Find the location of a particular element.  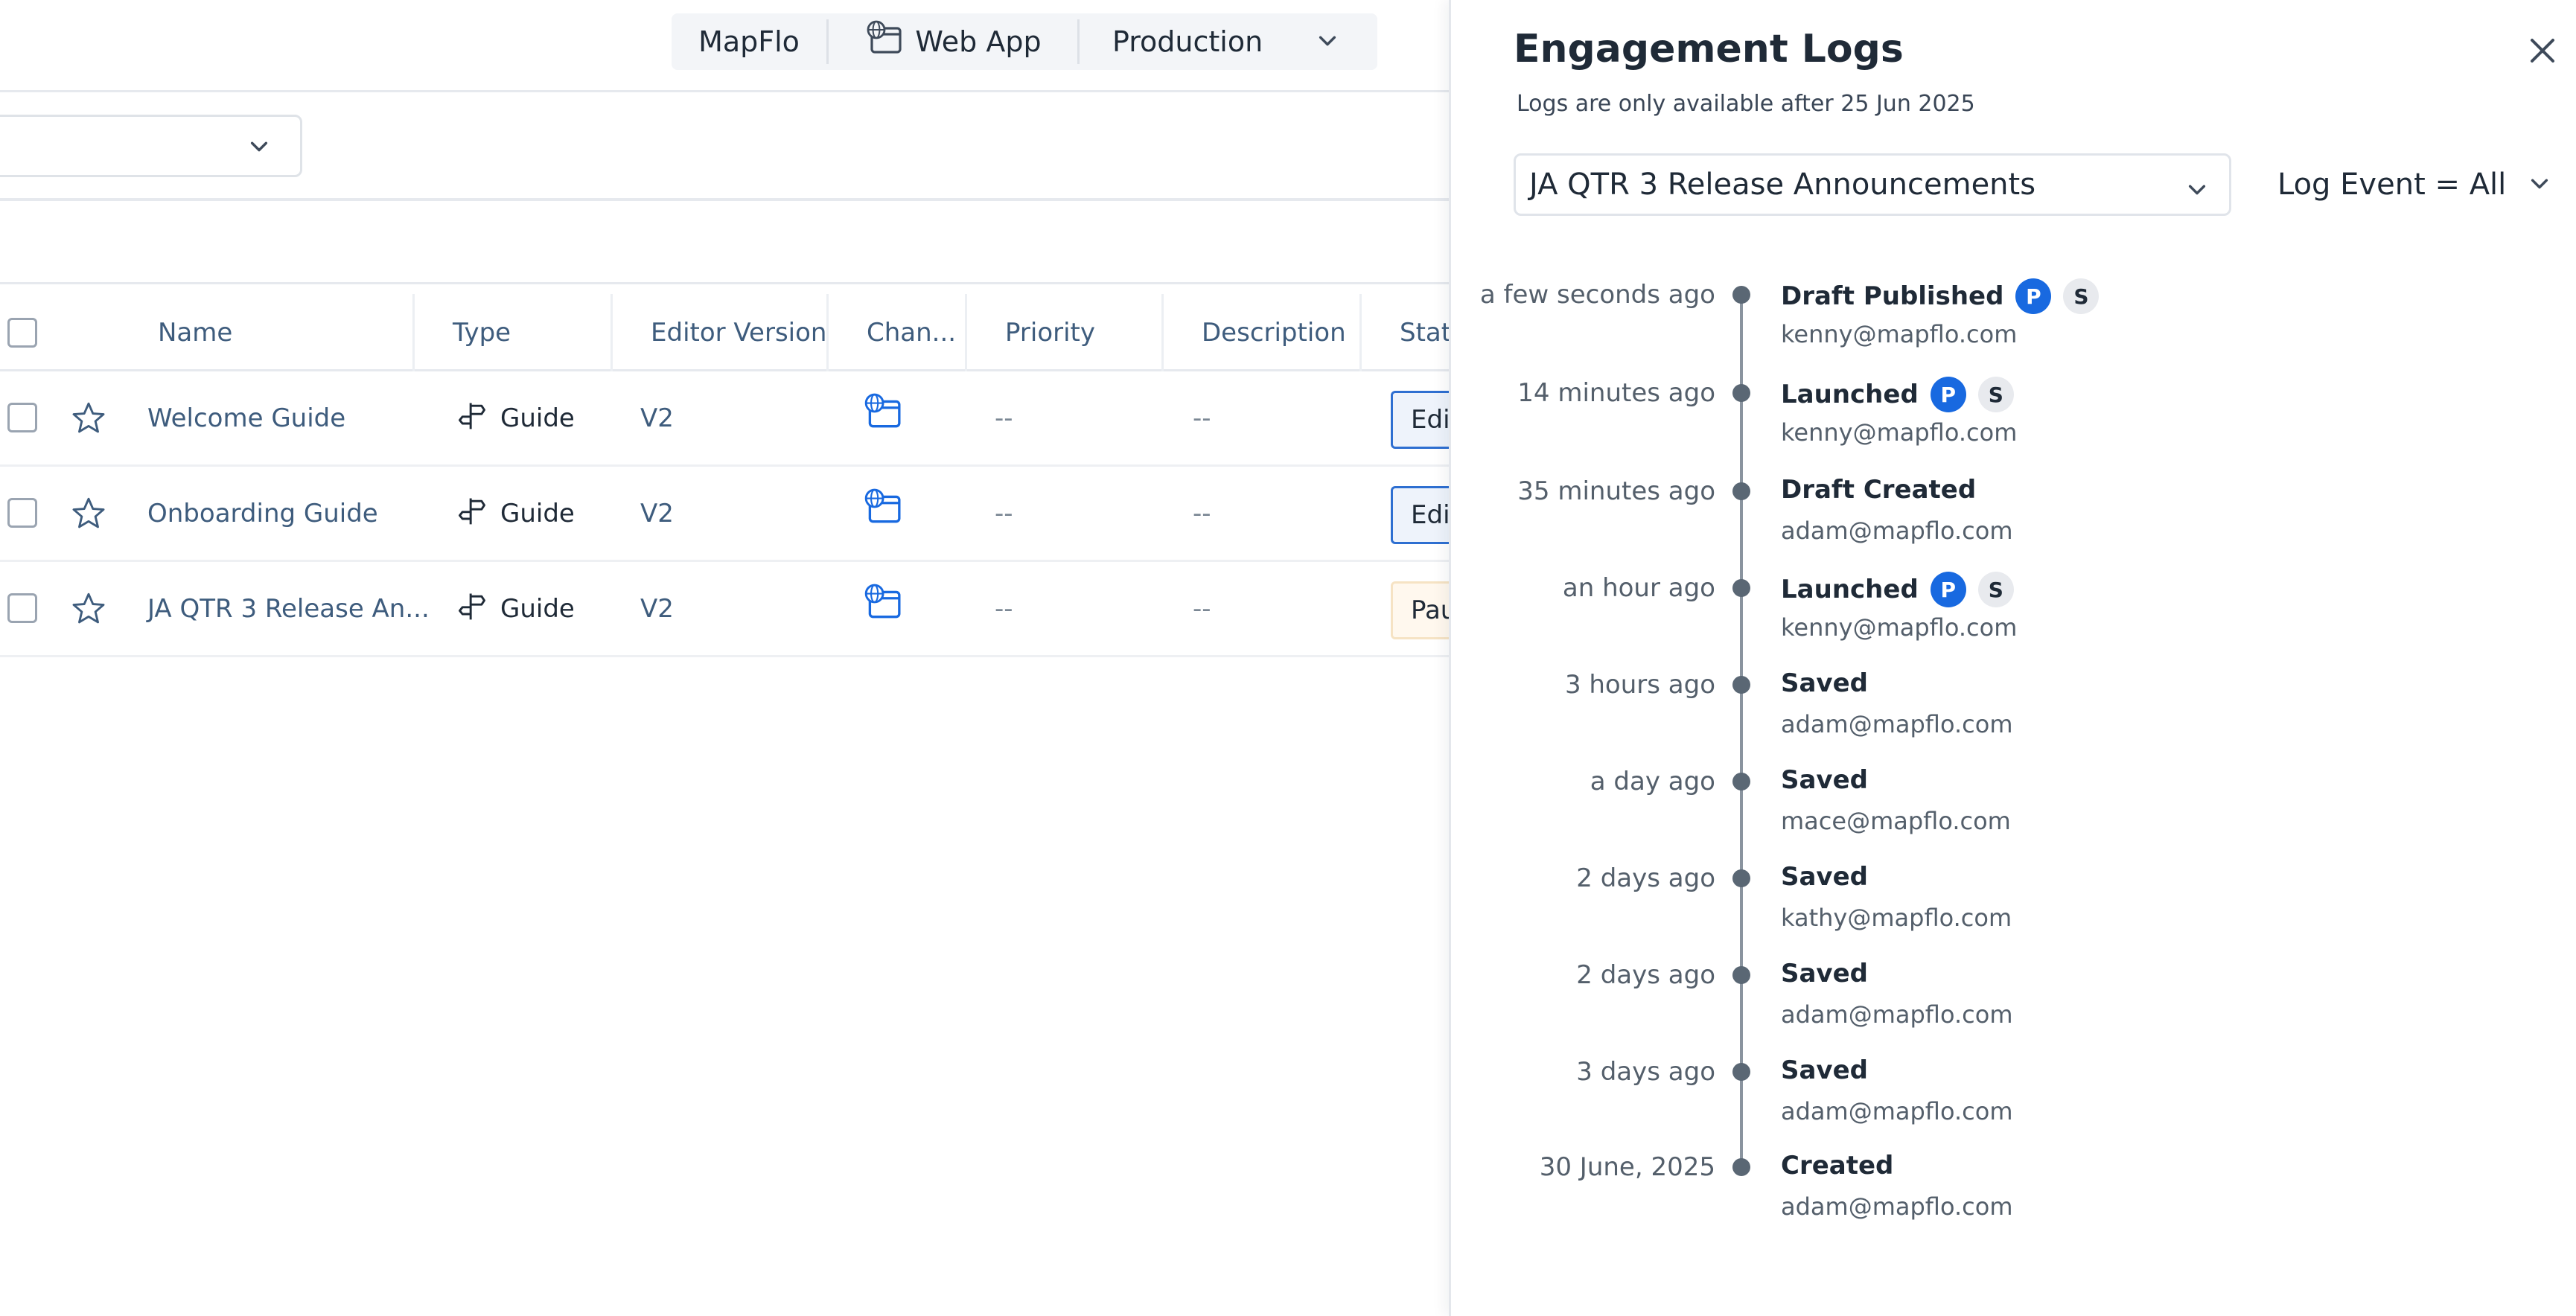

log-event: Draft Published P S is located at coordinates (1940, 296).